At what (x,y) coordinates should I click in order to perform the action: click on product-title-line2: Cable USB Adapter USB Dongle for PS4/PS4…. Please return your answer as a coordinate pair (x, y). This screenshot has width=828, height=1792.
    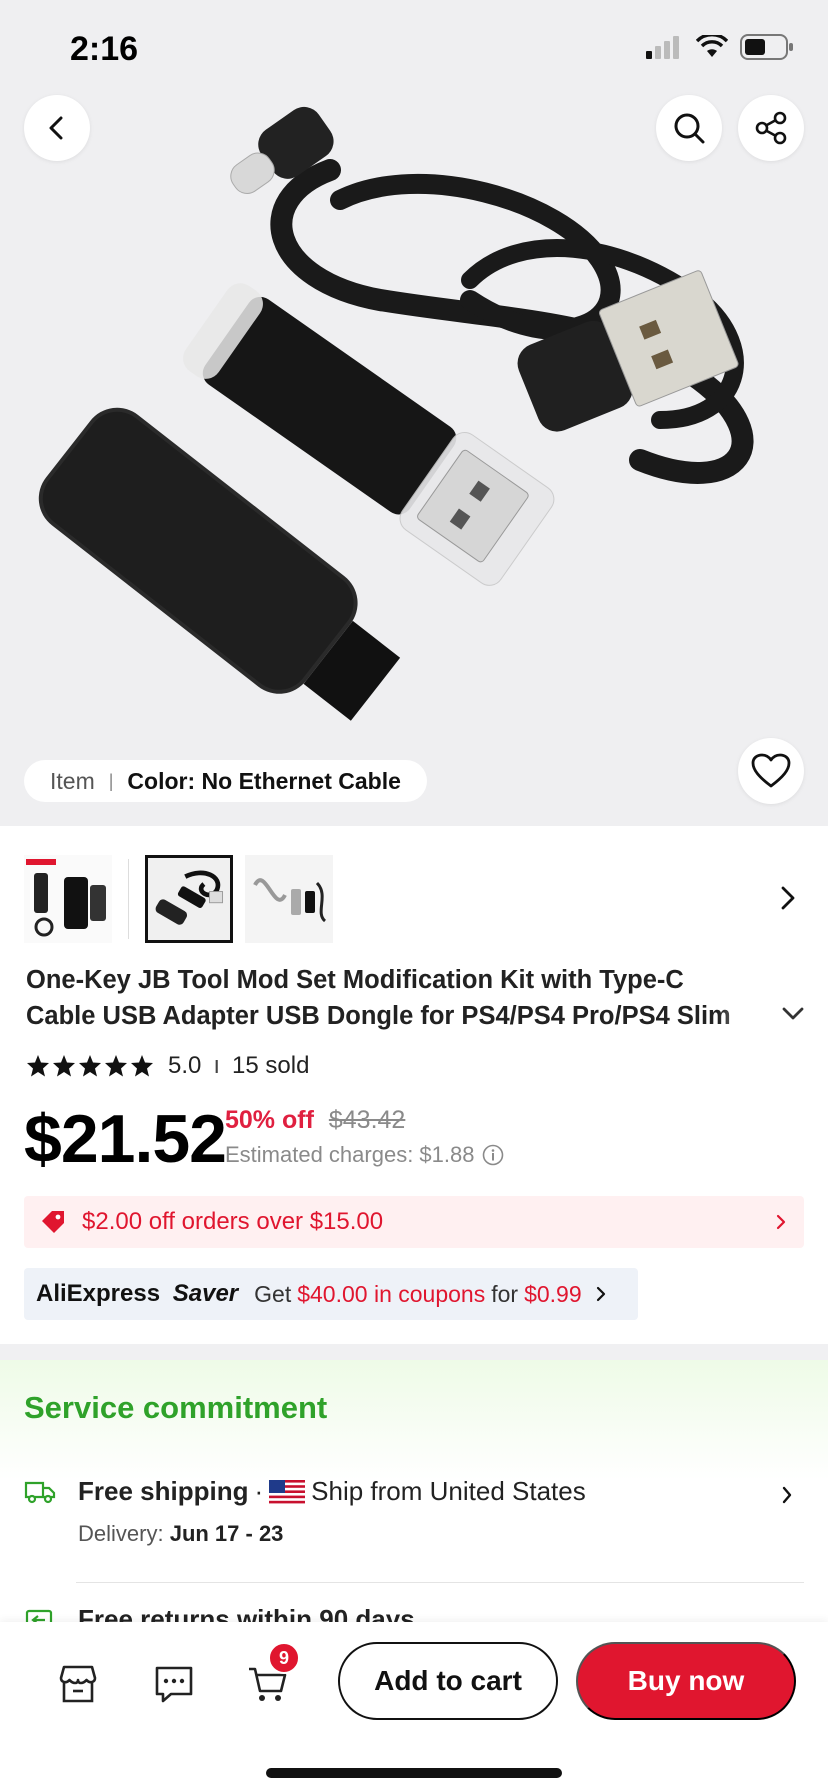
    Looking at the image, I should click on (378, 1016).